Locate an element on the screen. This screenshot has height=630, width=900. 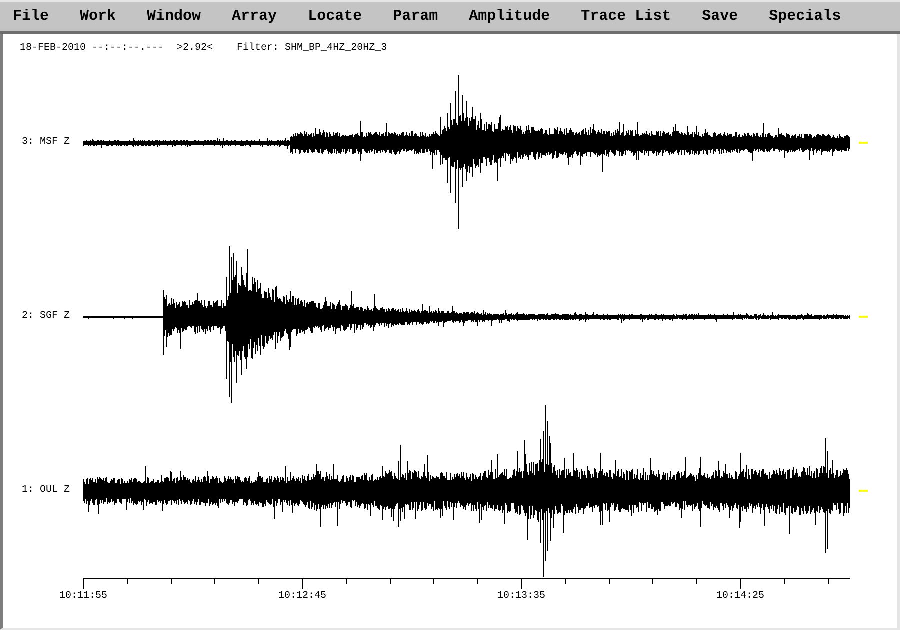
time-tick-label: 10:11:55 is located at coordinates (84, 597).